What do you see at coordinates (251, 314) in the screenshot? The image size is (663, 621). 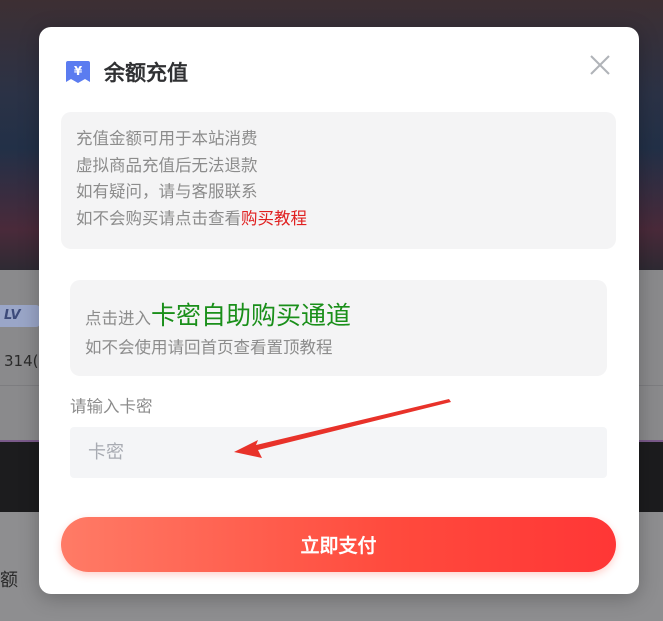 I see `card-purchase-channel-link: 卡密自助购买通道` at bounding box center [251, 314].